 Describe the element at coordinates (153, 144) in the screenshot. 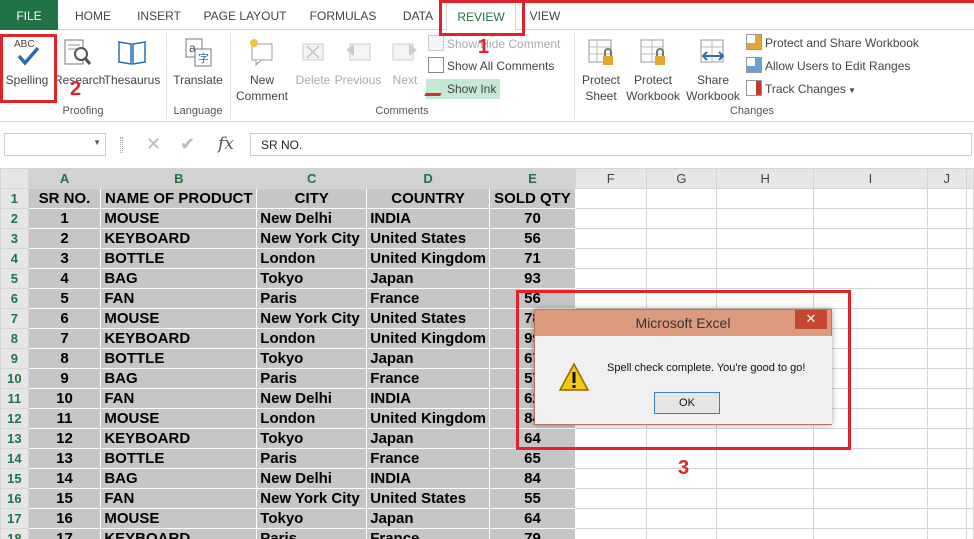

I see `cancel-icon: ✕` at that location.